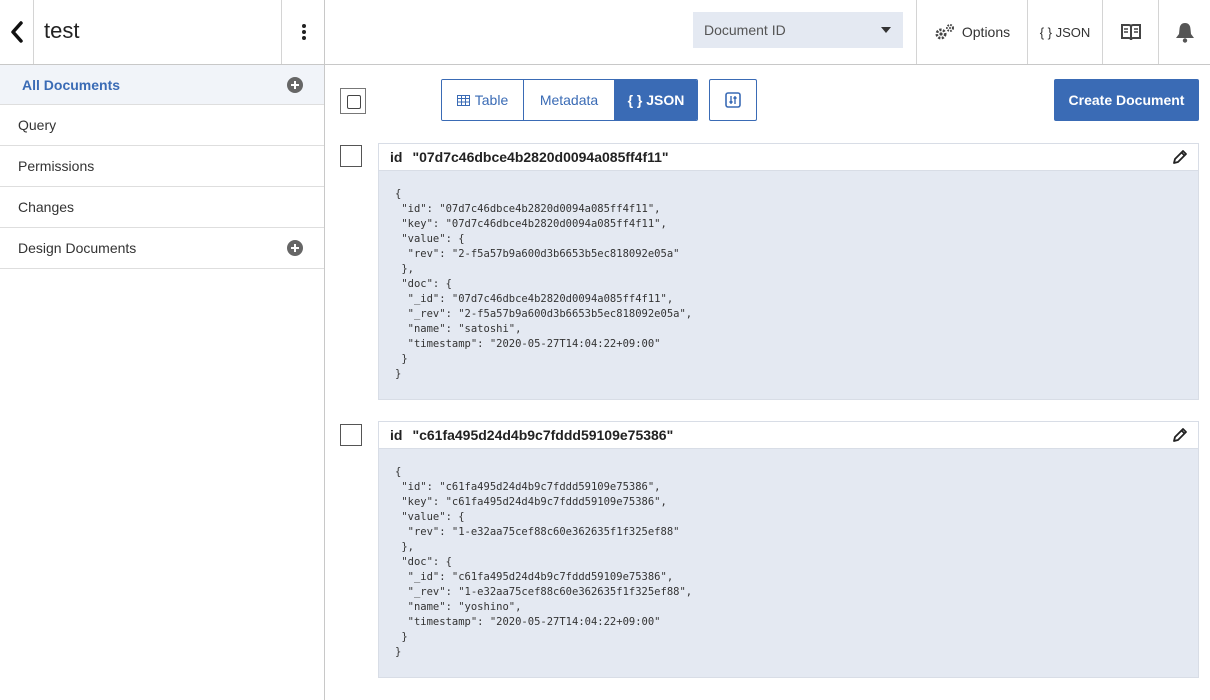 The height and width of the screenshot is (700, 1210). What do you see at coordinates (162, 248) in the screenshot?
I see `sidebar-item-design-documents: Design Documents` at bounding box center [162, 248].